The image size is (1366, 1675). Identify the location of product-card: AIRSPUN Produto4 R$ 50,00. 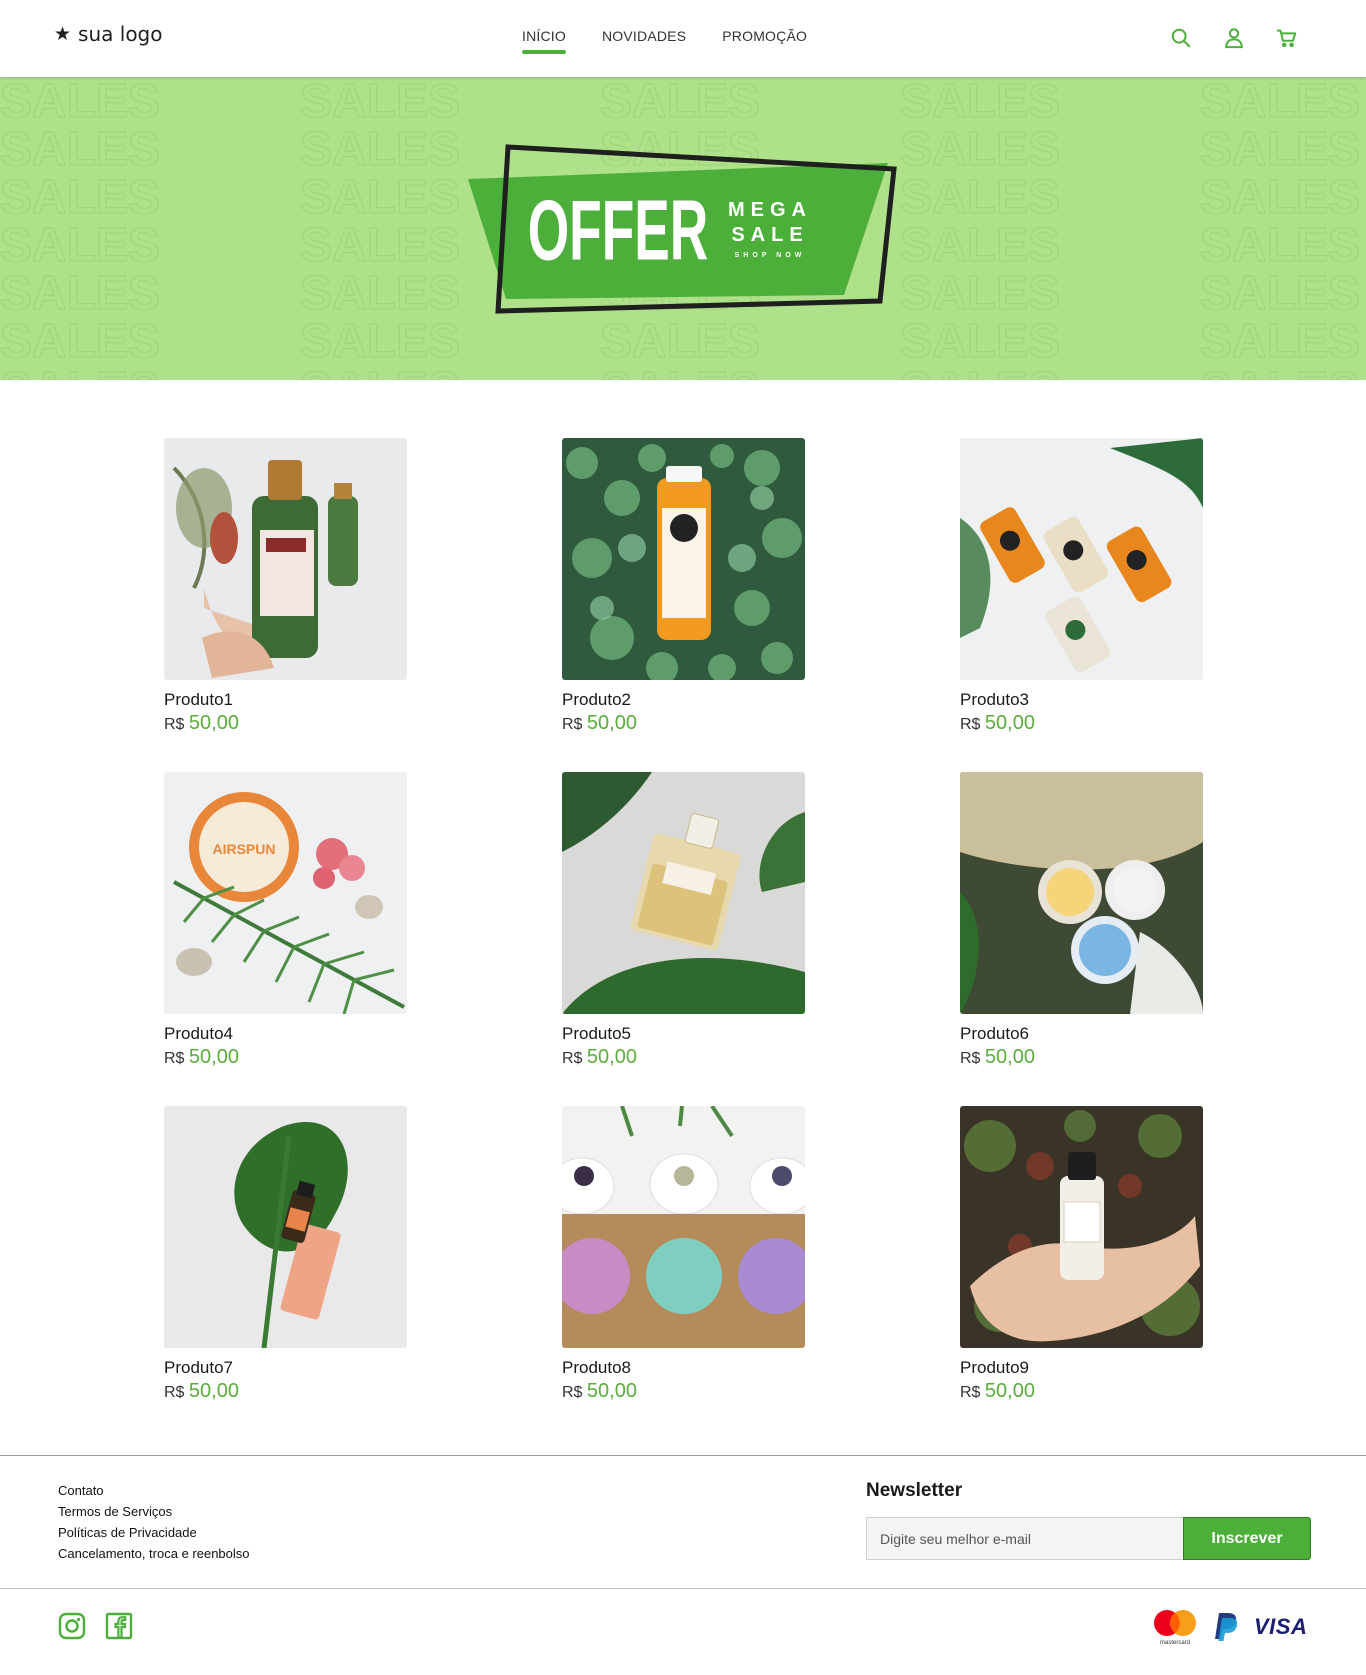
(285, 921).